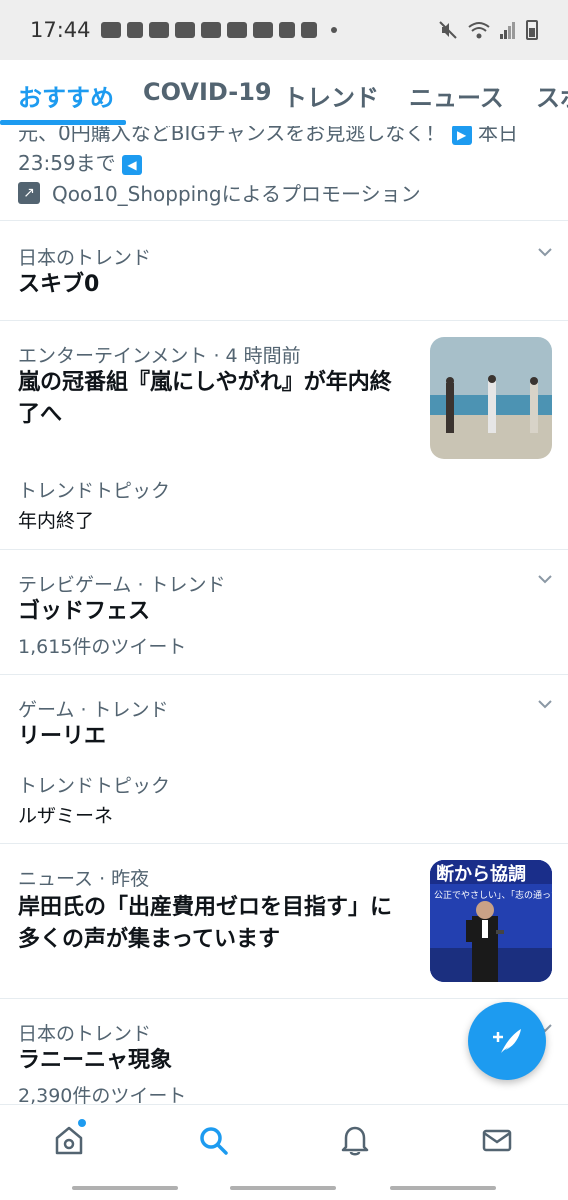  I want to click on active-tab-indicator, so click(63, 122).